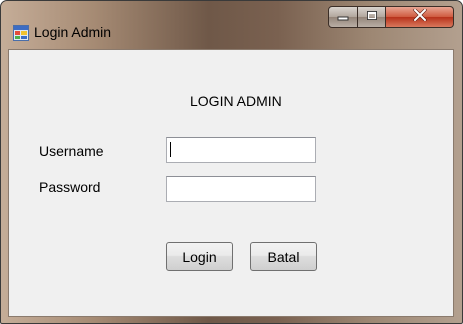  Describe the element at coordinates (73, 32) in the screenshot. I see `window-title: Login Admin` at that location.